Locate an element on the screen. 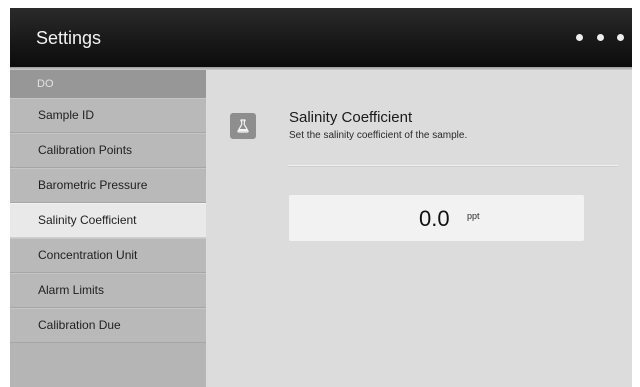  section-divider is located at coordinates (453, 166).